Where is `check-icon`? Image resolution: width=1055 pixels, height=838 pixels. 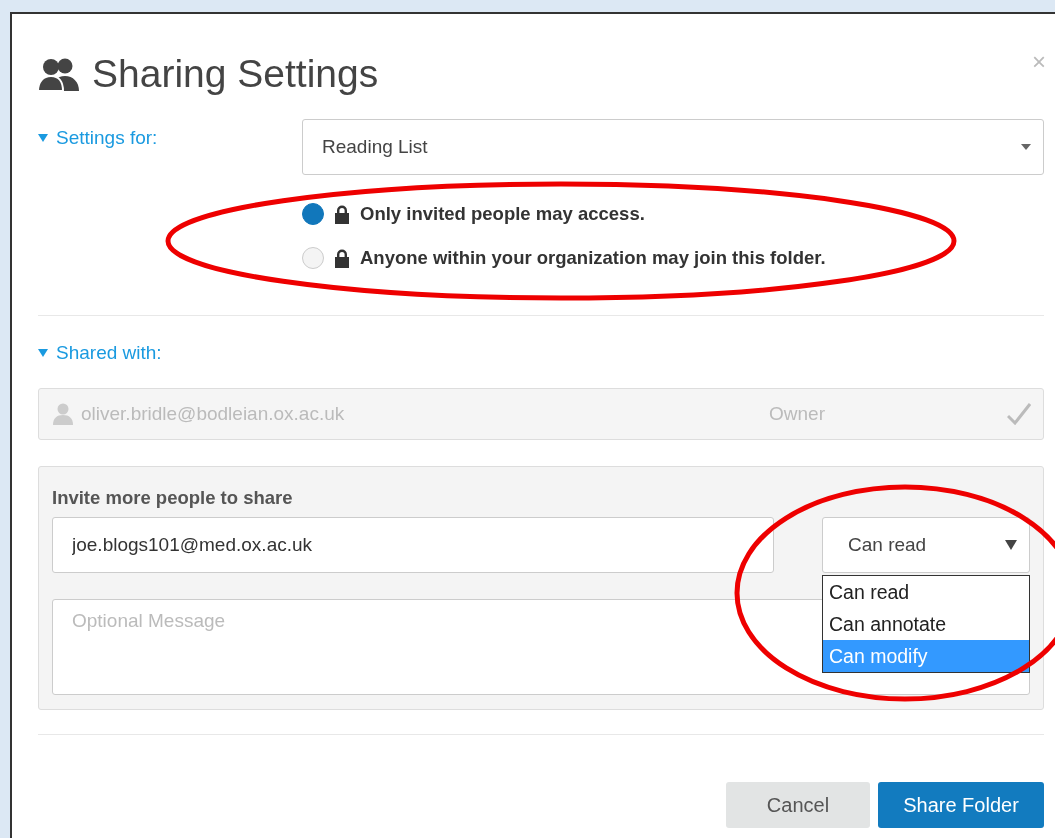
check-icon is located at coordinates (1019, 414).